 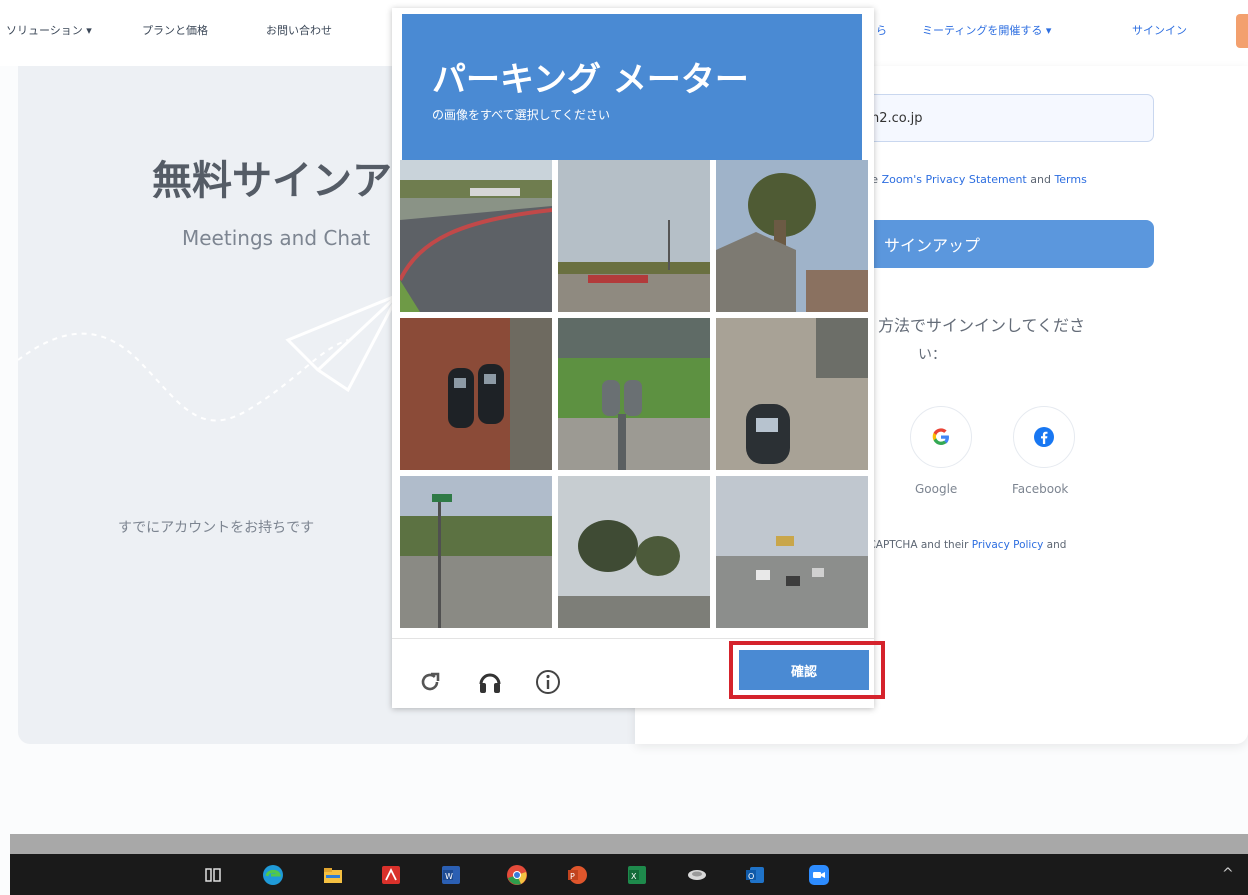 What do you see at coordinates (175, 30) in the screenshot?
I see `nav-plans-pricing: プランと価格` at bounding box center [175, 30].